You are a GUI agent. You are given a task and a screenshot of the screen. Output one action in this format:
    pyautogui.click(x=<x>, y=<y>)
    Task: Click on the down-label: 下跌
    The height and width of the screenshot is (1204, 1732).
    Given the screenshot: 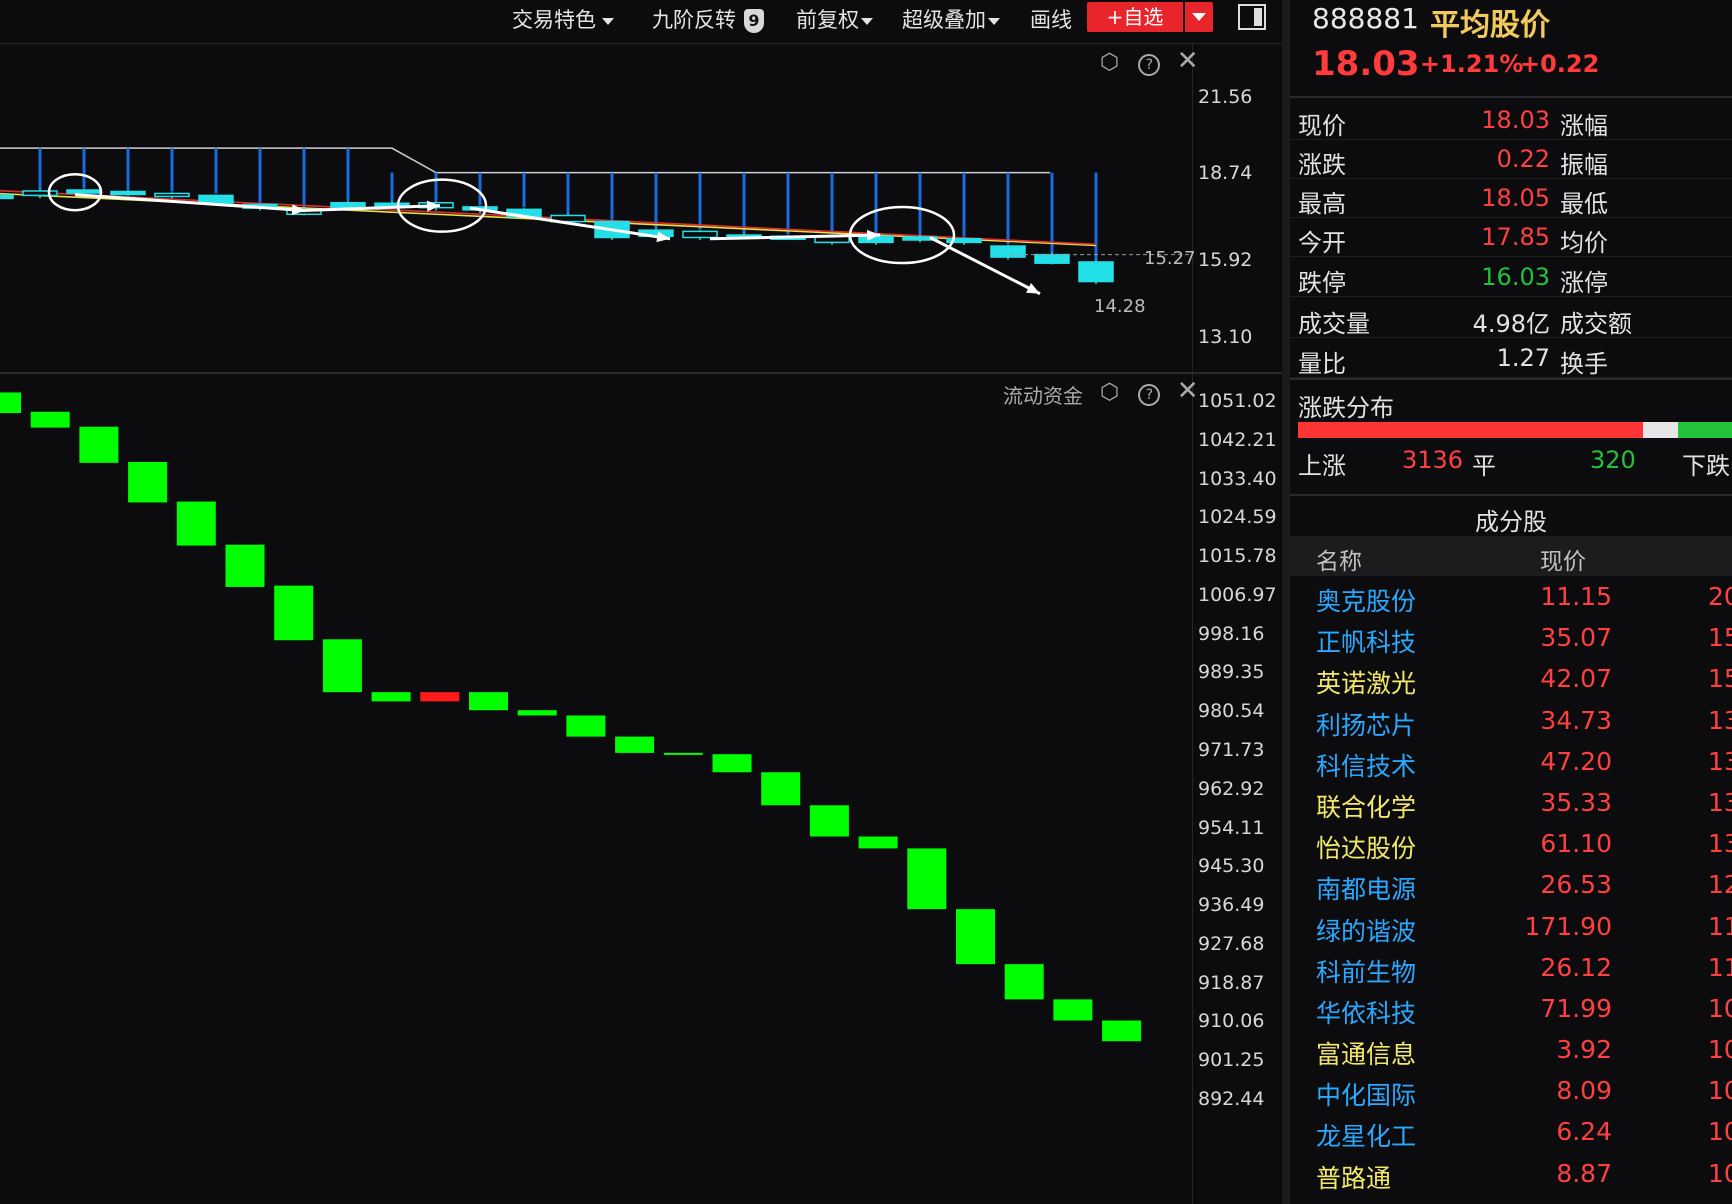 What is the action you would take?
    pyautogui.click(x=1706, y=466)
    